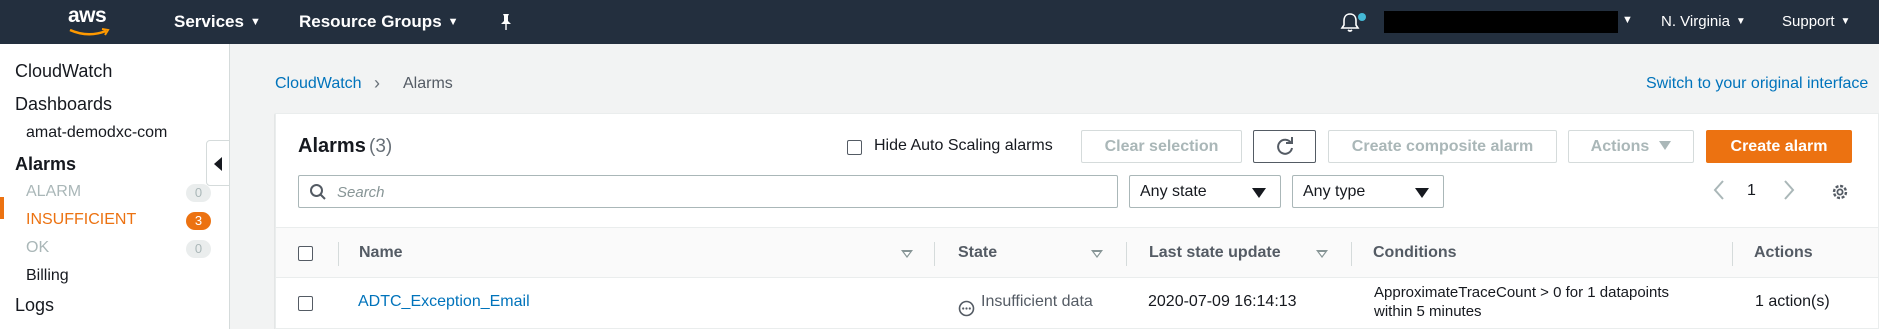 This screenshot has height=329, width=1879. Describe the element at coordinates (966, 308) in the screenshot. I see `insufficient-data-icon` at that location.